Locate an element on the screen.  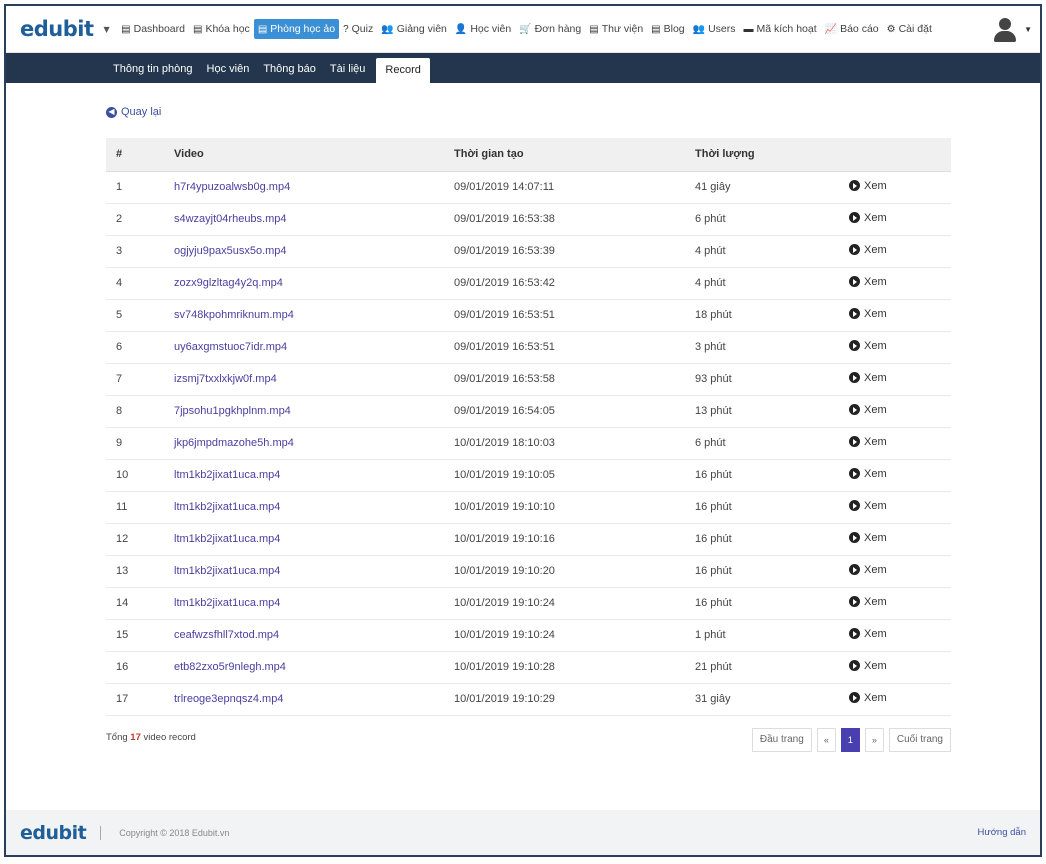
nav-item-8: ▤ Blog is located at coordinates (667, 29).